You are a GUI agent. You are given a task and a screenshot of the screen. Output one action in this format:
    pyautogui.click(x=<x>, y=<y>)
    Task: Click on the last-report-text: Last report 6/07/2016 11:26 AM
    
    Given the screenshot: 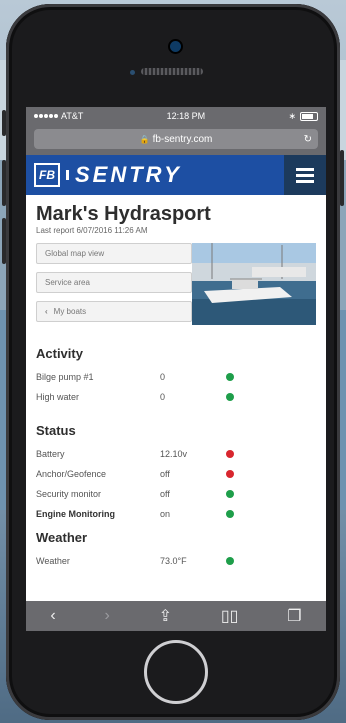 What is the action you would take?
    pyautogui.click(x=92, y=230)
    